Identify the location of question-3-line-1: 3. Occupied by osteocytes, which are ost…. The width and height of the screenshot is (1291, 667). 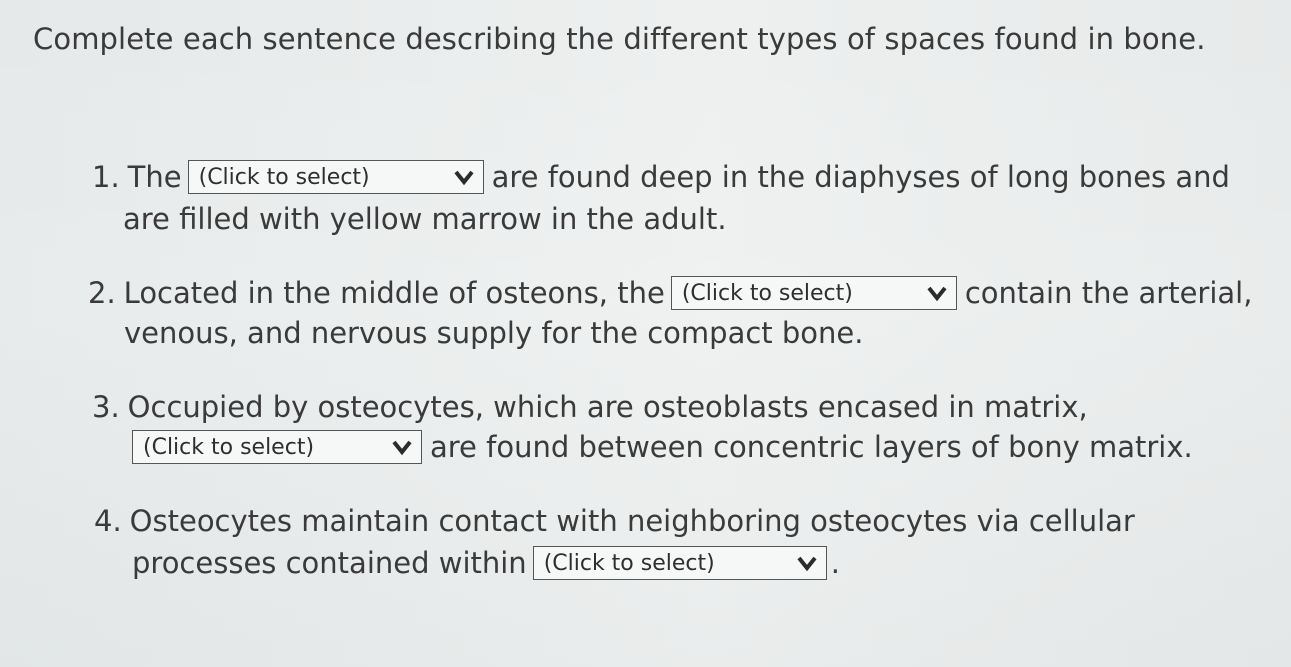
(590, 407).